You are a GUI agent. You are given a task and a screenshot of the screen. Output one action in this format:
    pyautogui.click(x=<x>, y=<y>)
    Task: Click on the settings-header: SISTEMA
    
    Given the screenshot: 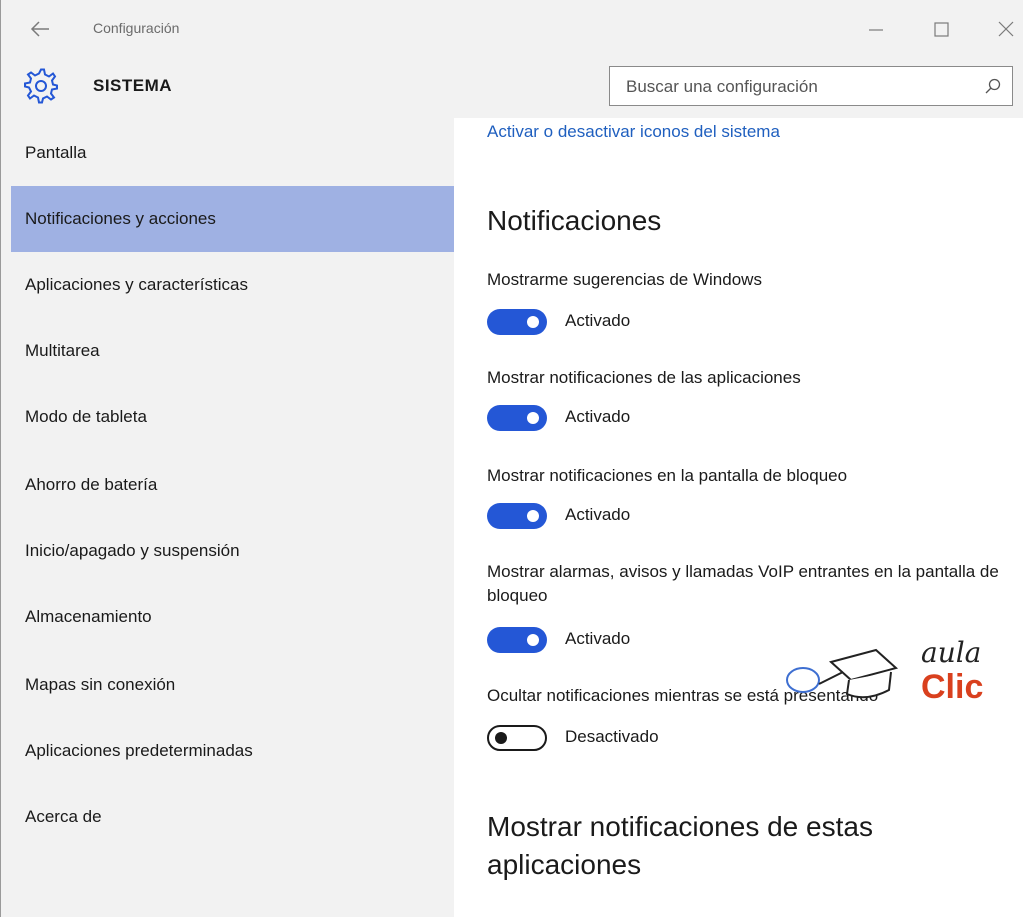 What is the action you would take?
    pyautogui.click(x=512, y=88)
    